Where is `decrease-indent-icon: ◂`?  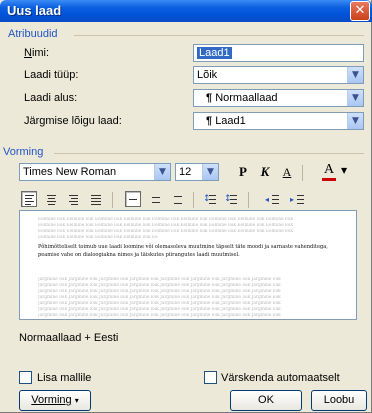 decrease-indent-icon: ◂ is located at coordinates (272, 199).